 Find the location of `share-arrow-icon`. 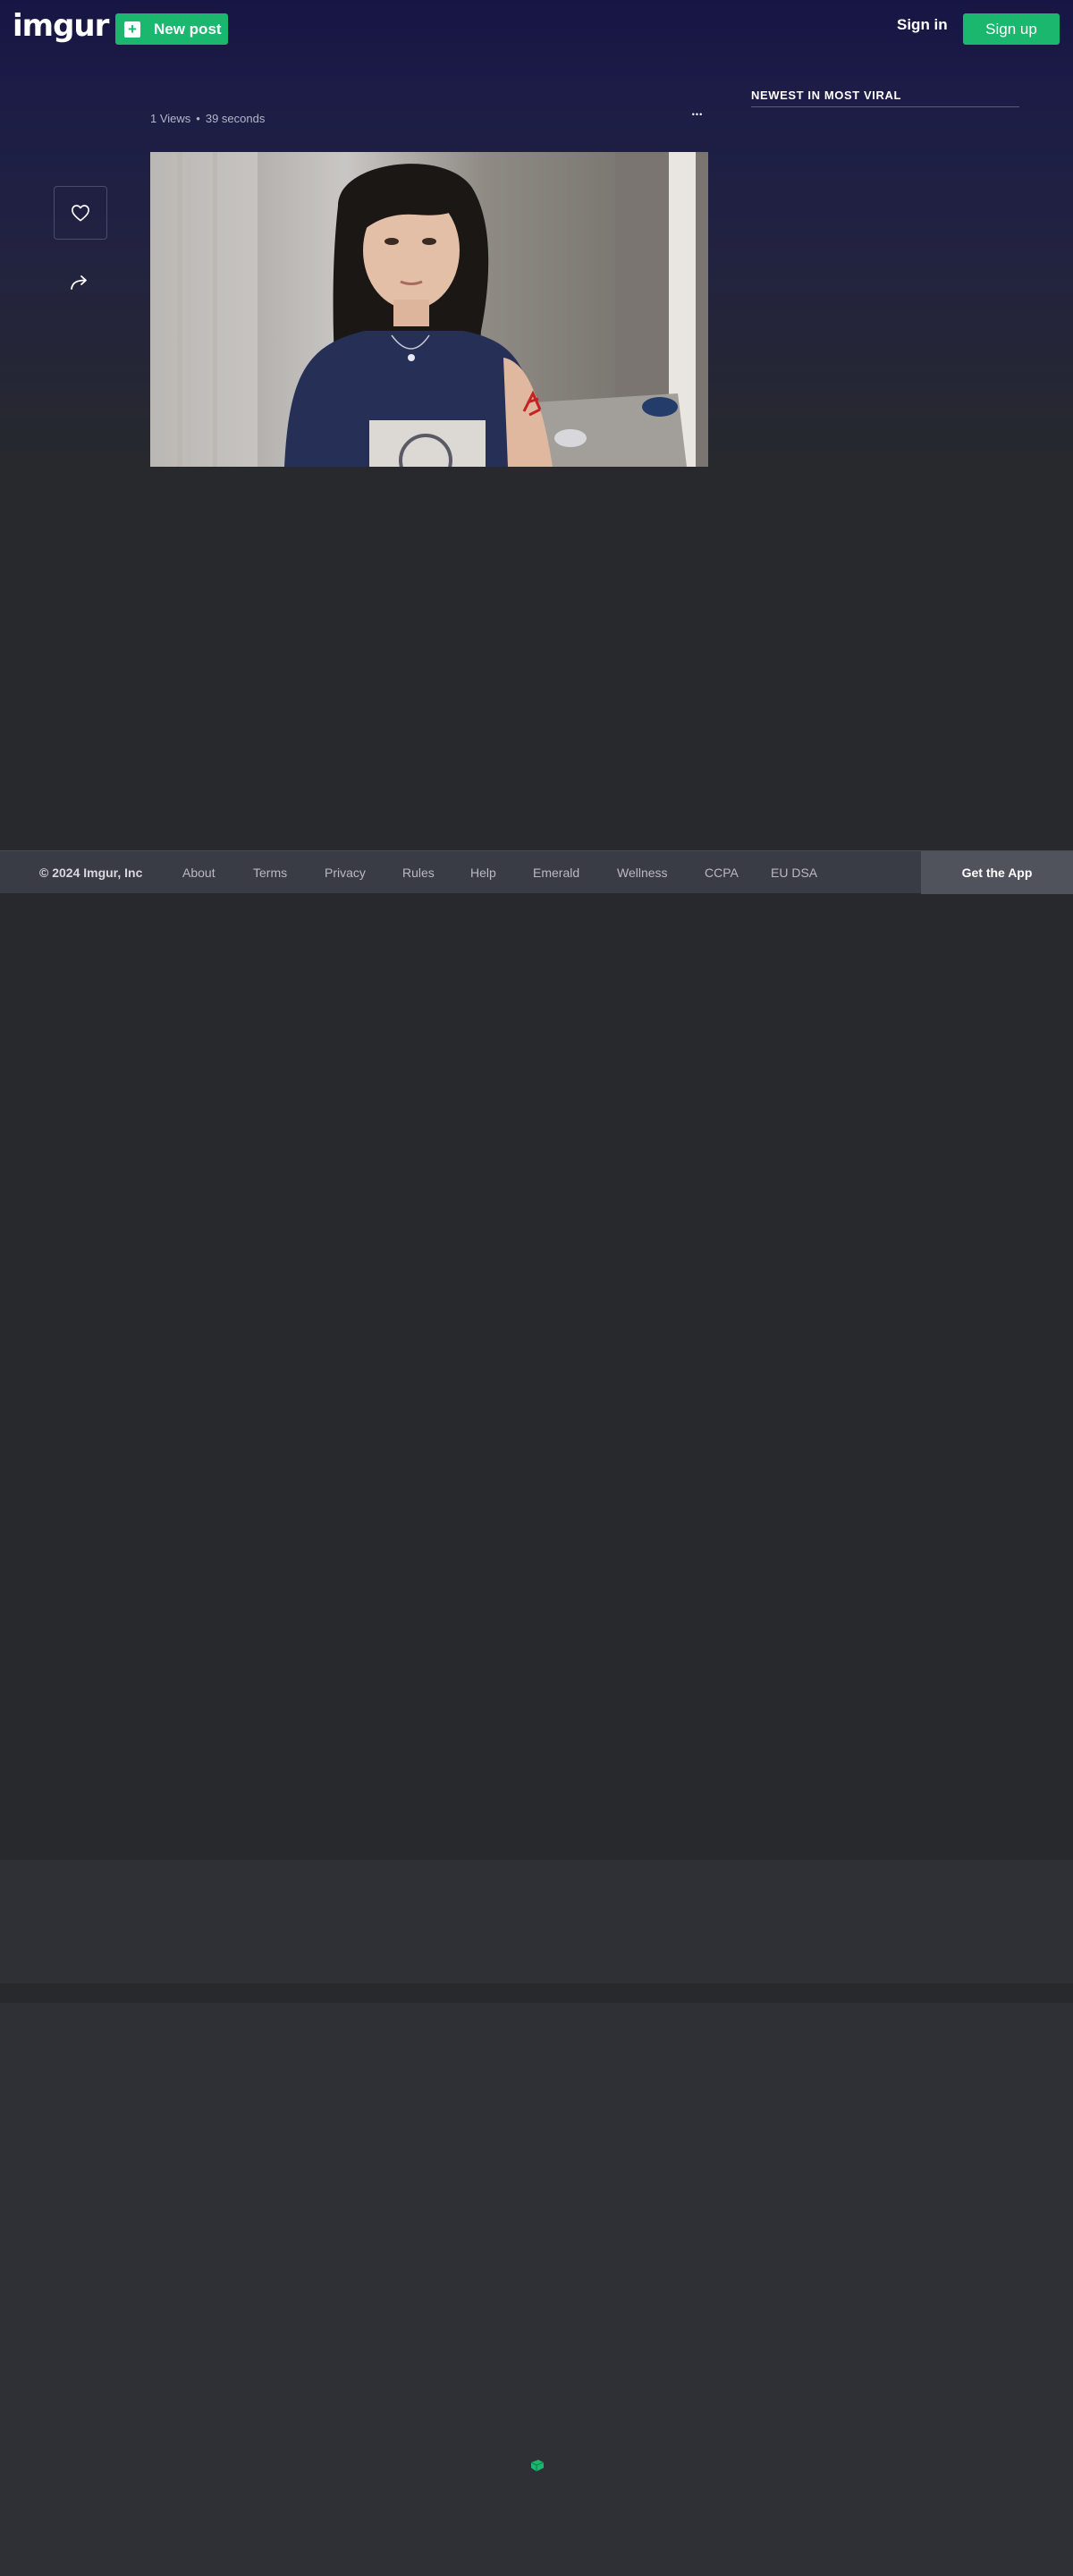

share-arrow-icon is located at coordinates (79, 282).